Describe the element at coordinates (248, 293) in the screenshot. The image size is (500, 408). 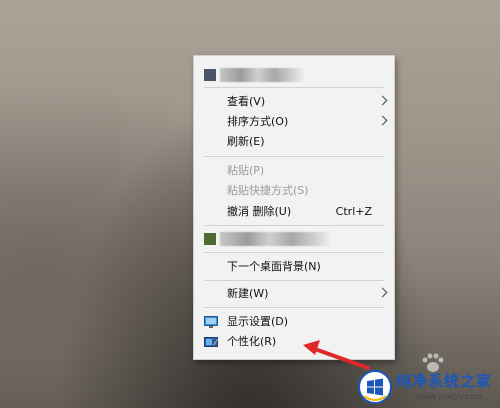
I see `menu-item-label: 新建(W)` at that location.